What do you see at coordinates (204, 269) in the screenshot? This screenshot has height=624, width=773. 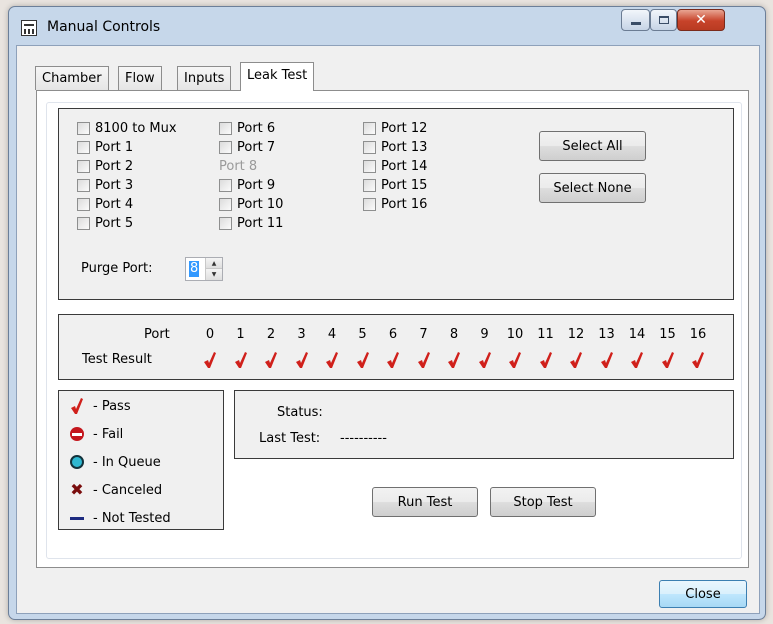 I see `purge-port-stepper: 8 ▲ ▼` at bounding box center [204, 269].